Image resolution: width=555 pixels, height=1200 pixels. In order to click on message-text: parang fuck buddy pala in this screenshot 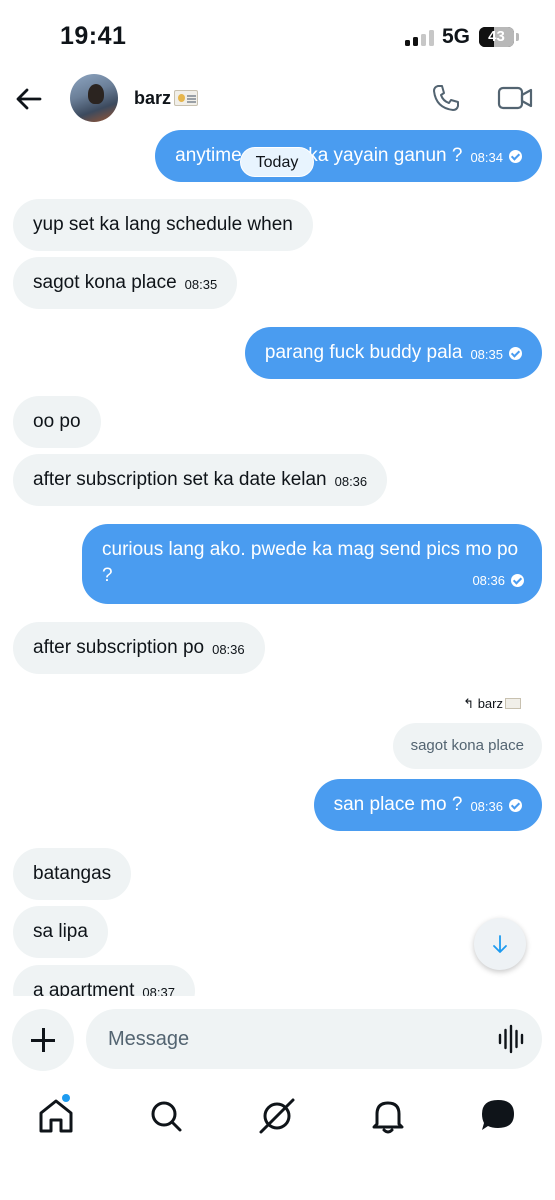, I will do `click(363, 352)`.